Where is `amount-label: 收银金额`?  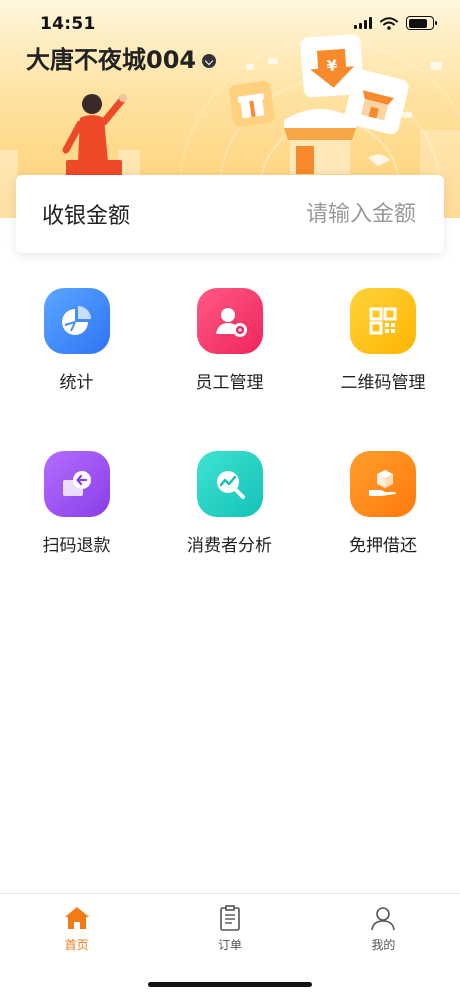
amount-label: 收银金额 is located at coordinates (86, 216).